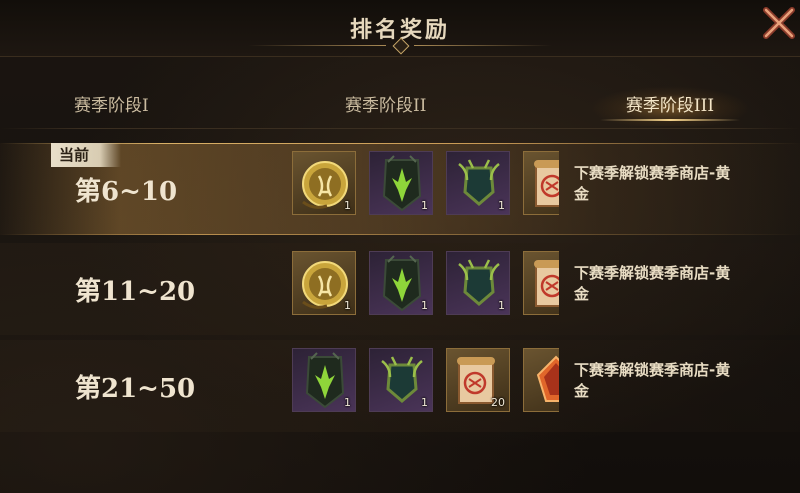  Describe the element at coordinates (135, 389) in the screenshot. I see `rank-range: 第21~50` at that location.